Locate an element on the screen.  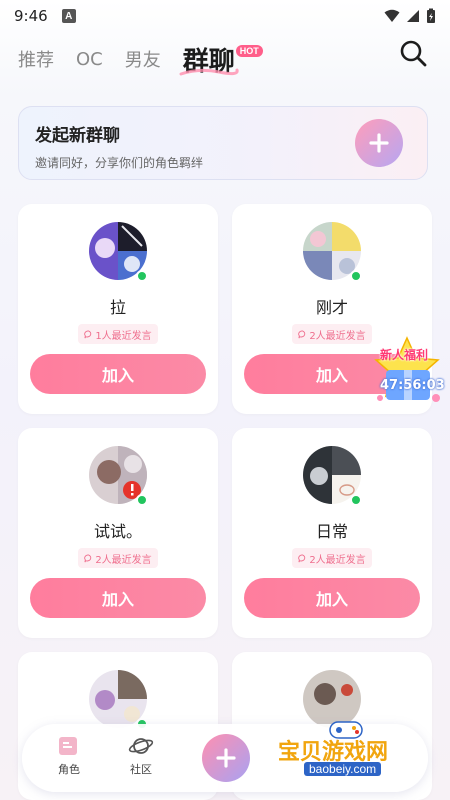
group-card: 试试。 2人最近发言 加入 is located at coordinates (118, 533).